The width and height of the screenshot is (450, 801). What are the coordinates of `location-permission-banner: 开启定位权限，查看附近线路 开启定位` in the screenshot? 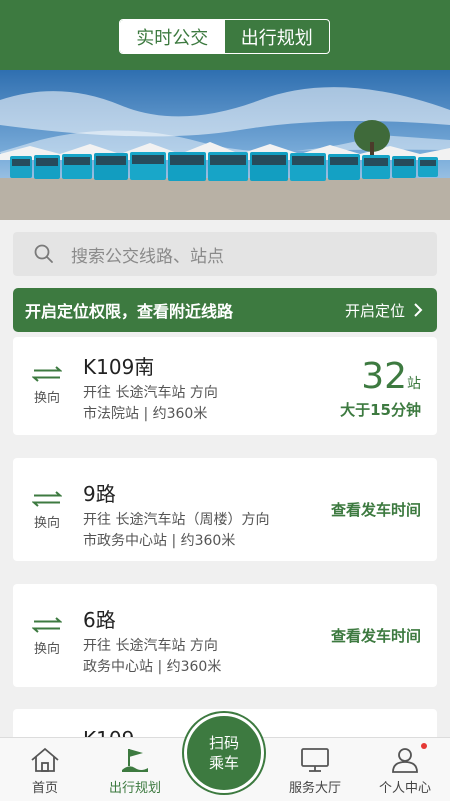 It's located at (225, 310).